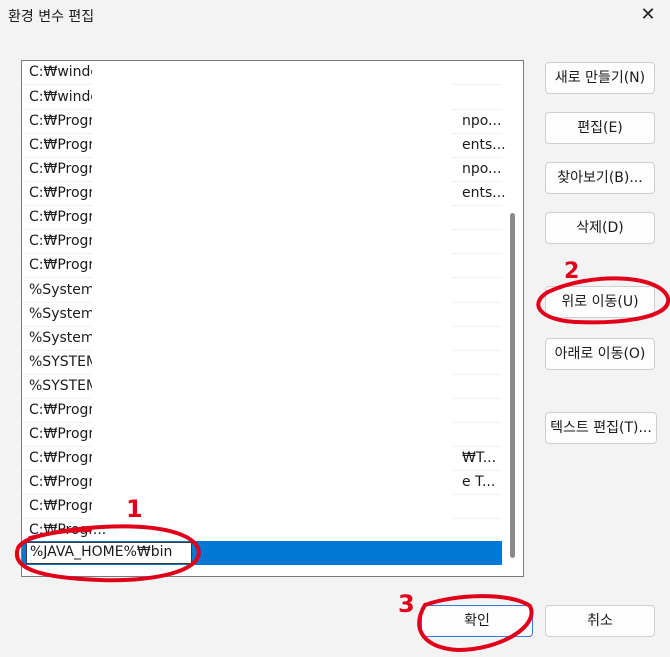  Describe the element at coordinates (134, 509) in the screenshot. I see `annotation-step-1: 1` at that location.